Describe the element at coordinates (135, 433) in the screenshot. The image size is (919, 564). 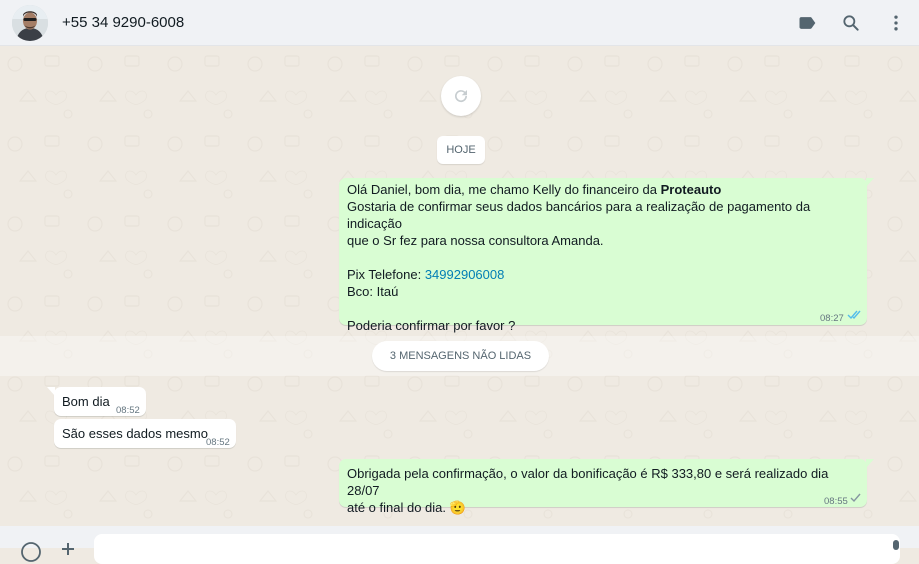
I see `message-text: São esses dados mesmo` at that location.